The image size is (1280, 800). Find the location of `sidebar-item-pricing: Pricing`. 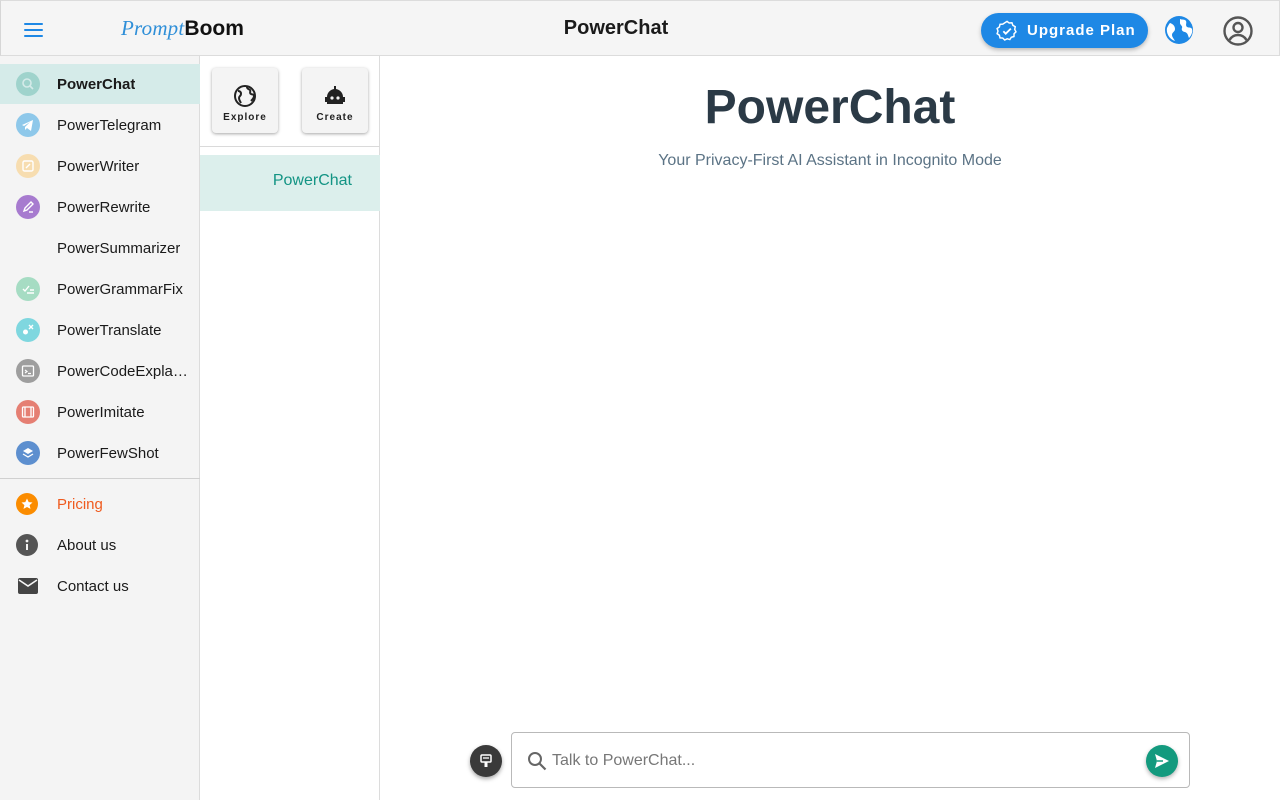

sidebar-item-pricing: Pricing is located at coordinates (100, 504).